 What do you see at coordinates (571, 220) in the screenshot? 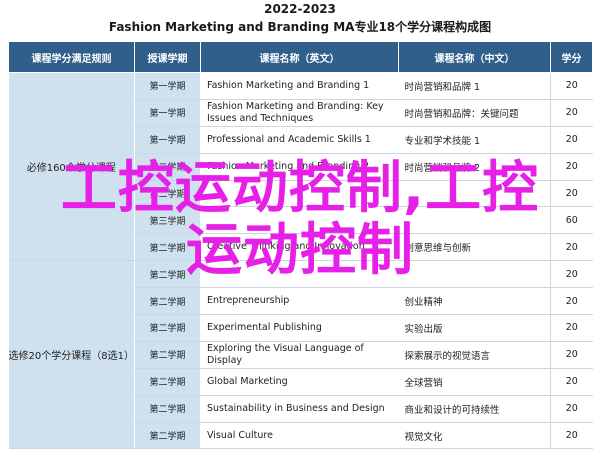
I see `credits-cell: 60` at bounding box center [571, 220].